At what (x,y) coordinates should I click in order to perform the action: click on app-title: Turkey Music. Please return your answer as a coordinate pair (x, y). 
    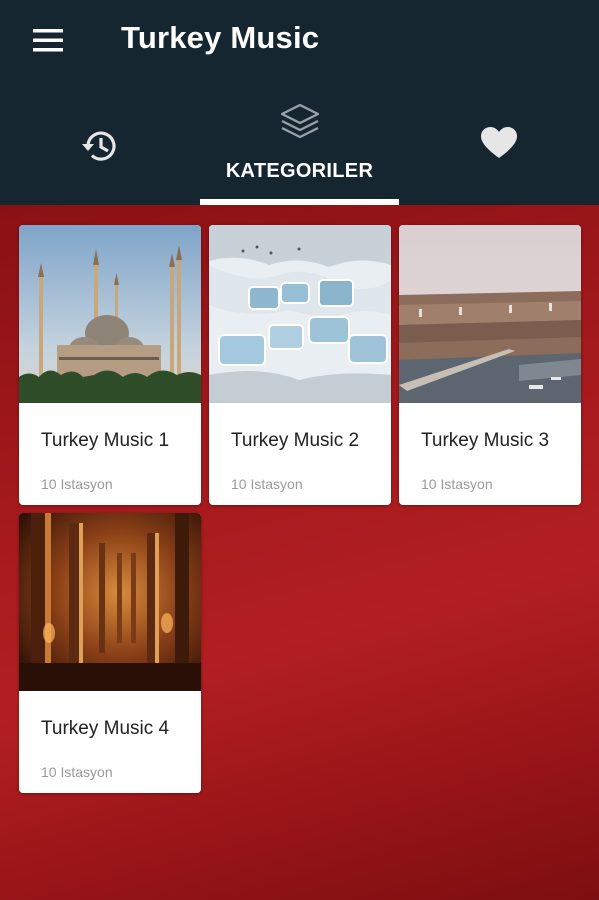
    Looking at the image, I should click on (220, 37).